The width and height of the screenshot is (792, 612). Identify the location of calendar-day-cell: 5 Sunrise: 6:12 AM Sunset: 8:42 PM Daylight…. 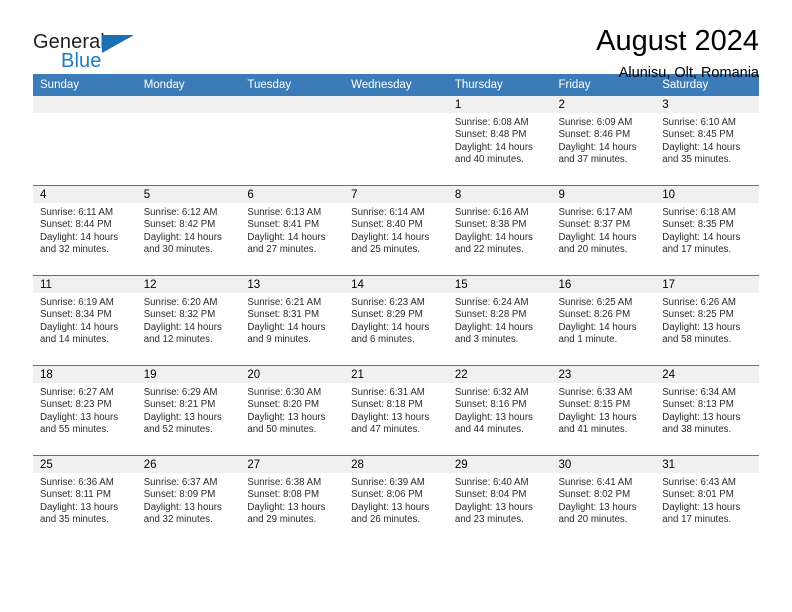
(188, 230).